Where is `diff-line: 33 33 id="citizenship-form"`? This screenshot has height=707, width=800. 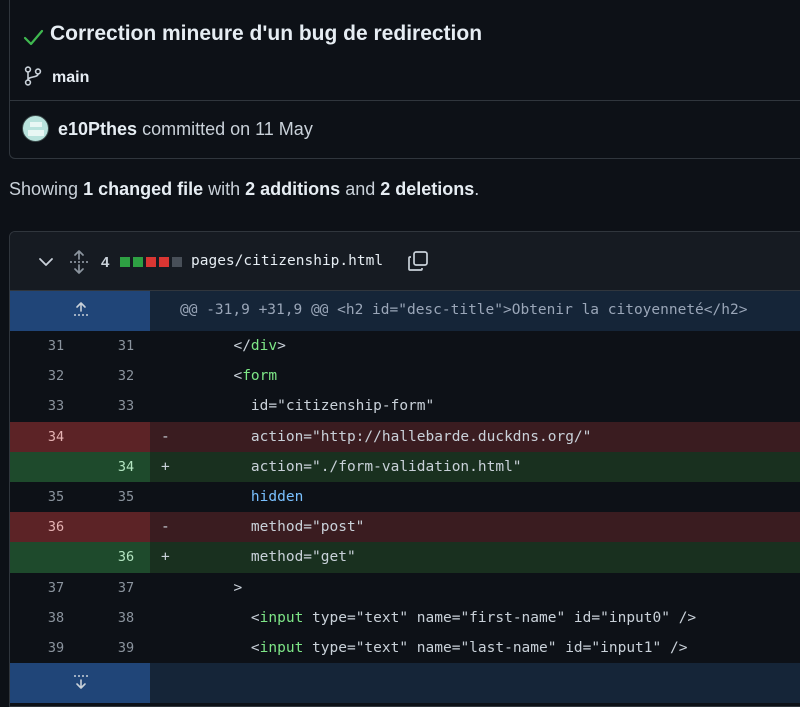 diff-line: 33 33 id="citizenship-form" is located at coordinates (405, 406).